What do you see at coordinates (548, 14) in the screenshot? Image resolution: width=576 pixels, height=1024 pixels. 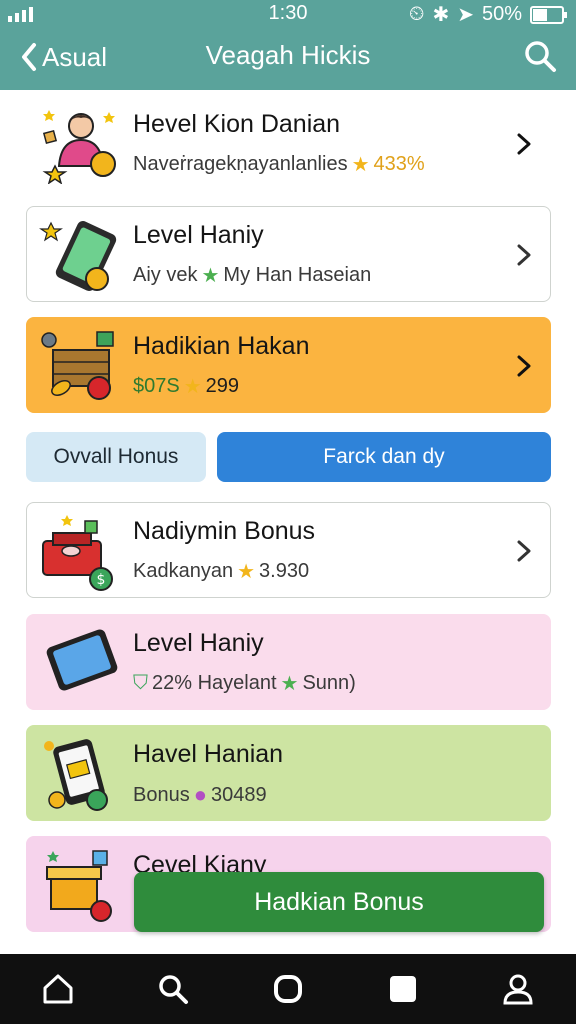 I see `battery-icon` at bounding box center [548, 14].